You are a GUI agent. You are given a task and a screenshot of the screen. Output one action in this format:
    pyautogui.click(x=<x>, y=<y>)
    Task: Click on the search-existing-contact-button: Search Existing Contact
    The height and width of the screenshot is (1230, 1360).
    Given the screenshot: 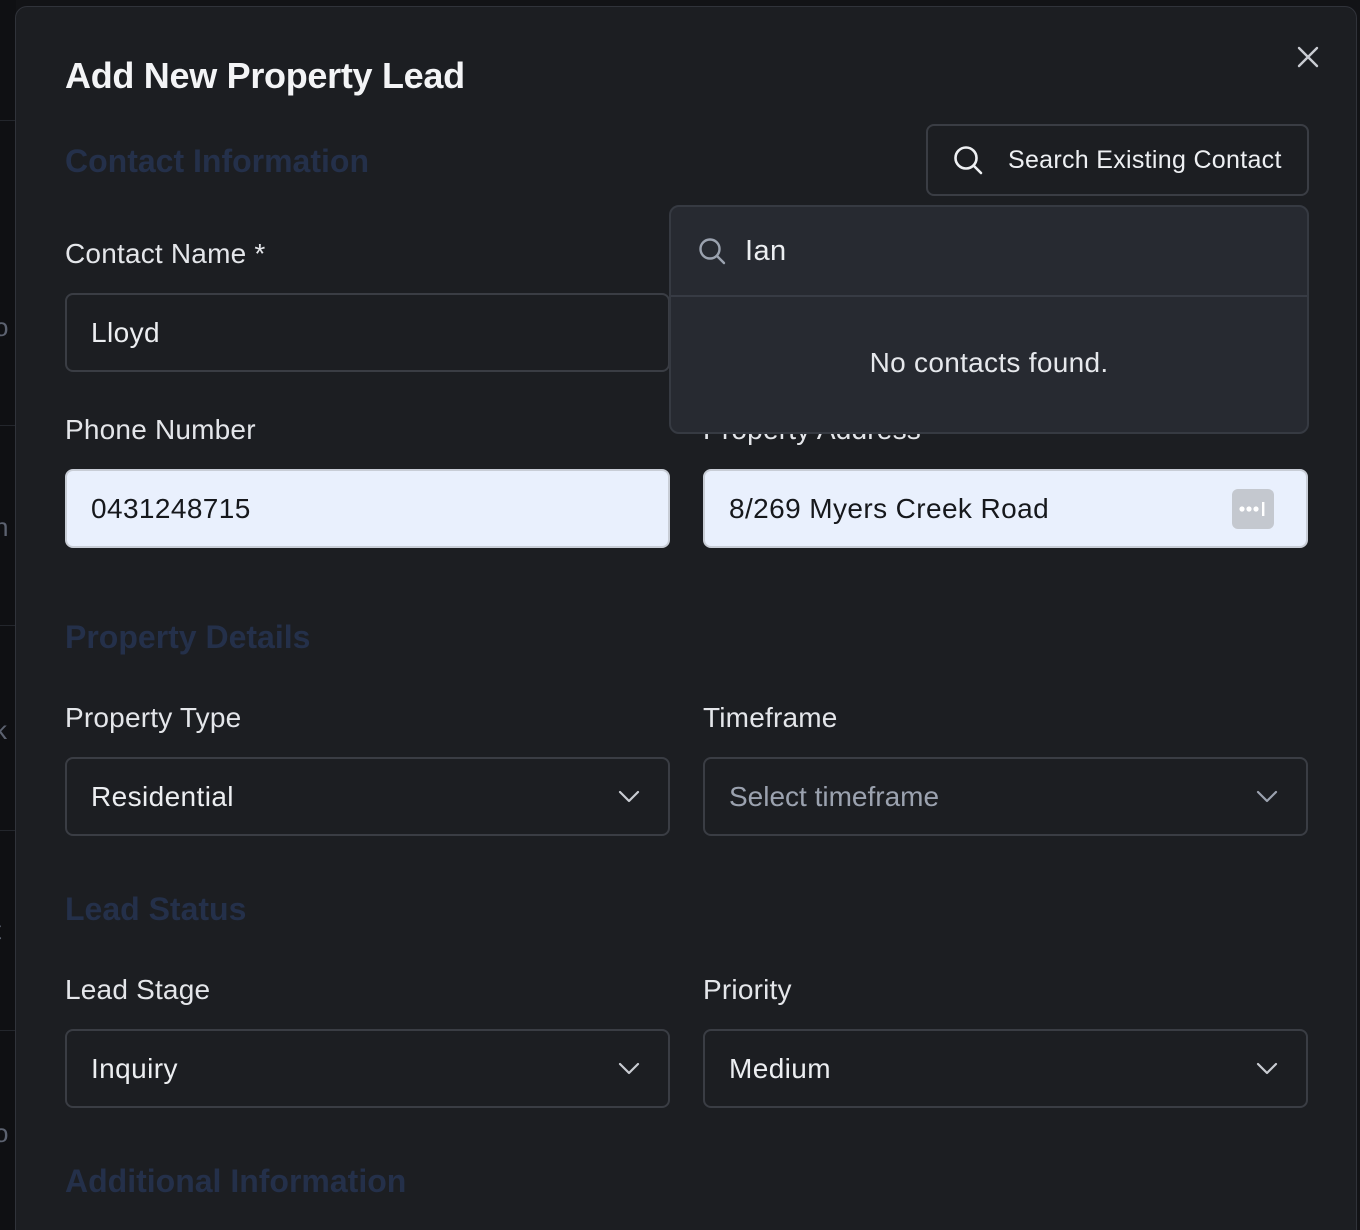 What is the action you would take?
    pyautogui.click(x=1117, y=160)
    